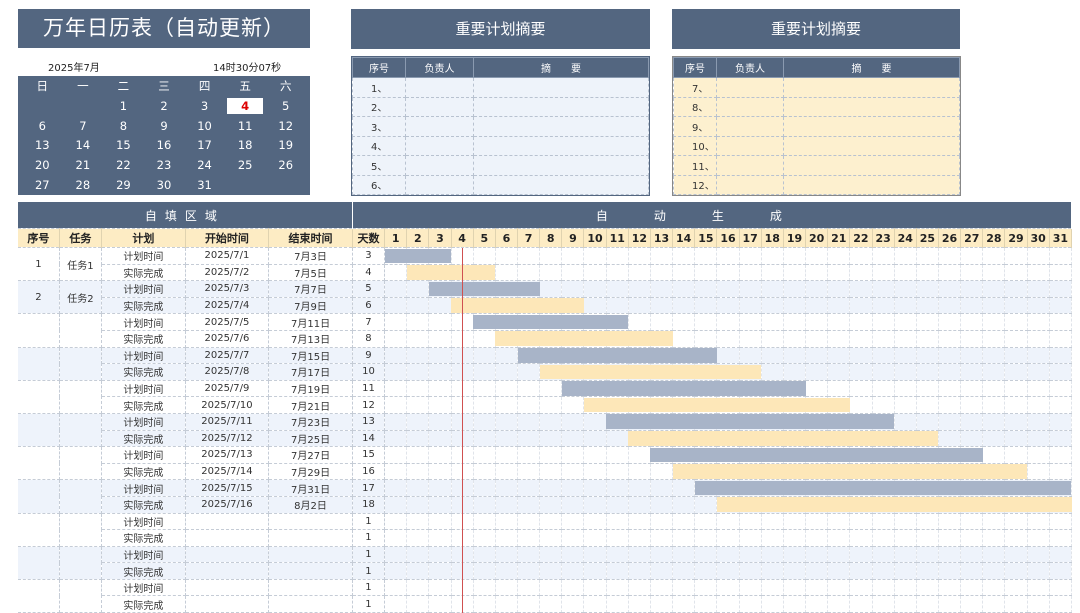  Describe the element at coordinates (227, 256) in the screenshot. I see `gantt-start-cell: 2025/7/1` at that location.